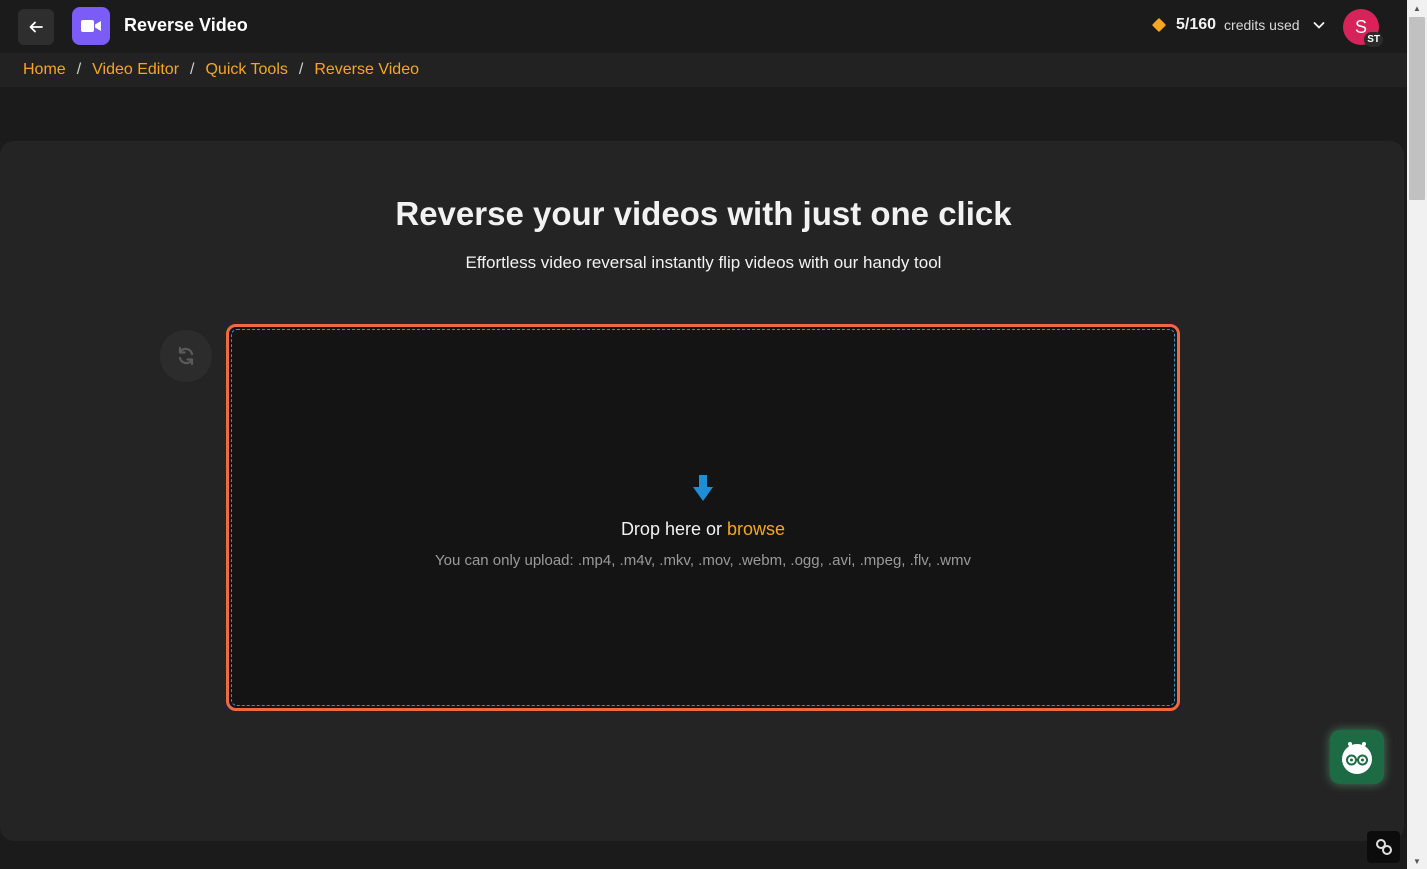  Describe the element at coordinates (1417, 8) in the screenshot. I see `scroll-up-icon: ▲` at that location.